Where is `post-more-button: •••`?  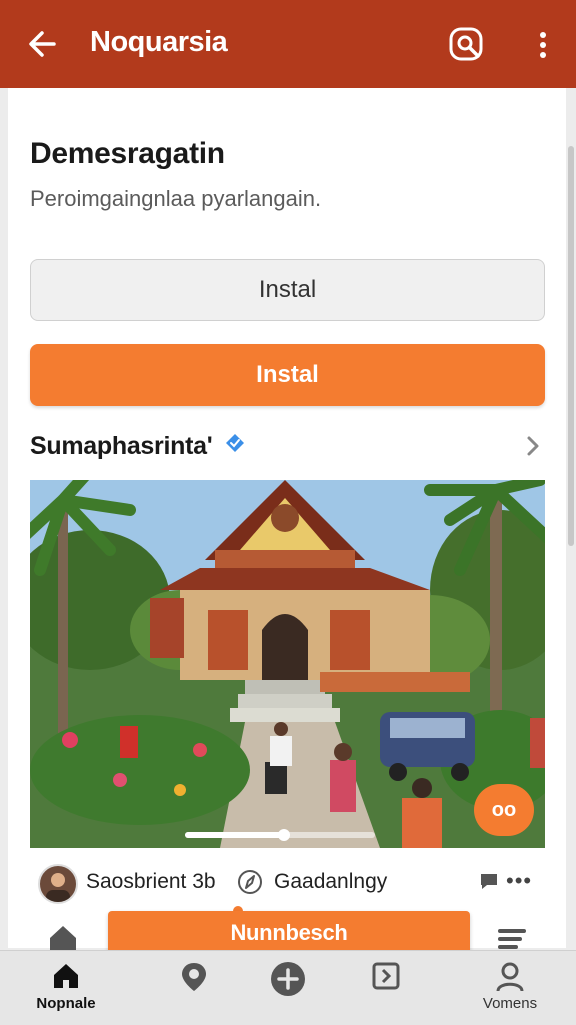 post-more-button: ••• is located at coordinates (519, 881).